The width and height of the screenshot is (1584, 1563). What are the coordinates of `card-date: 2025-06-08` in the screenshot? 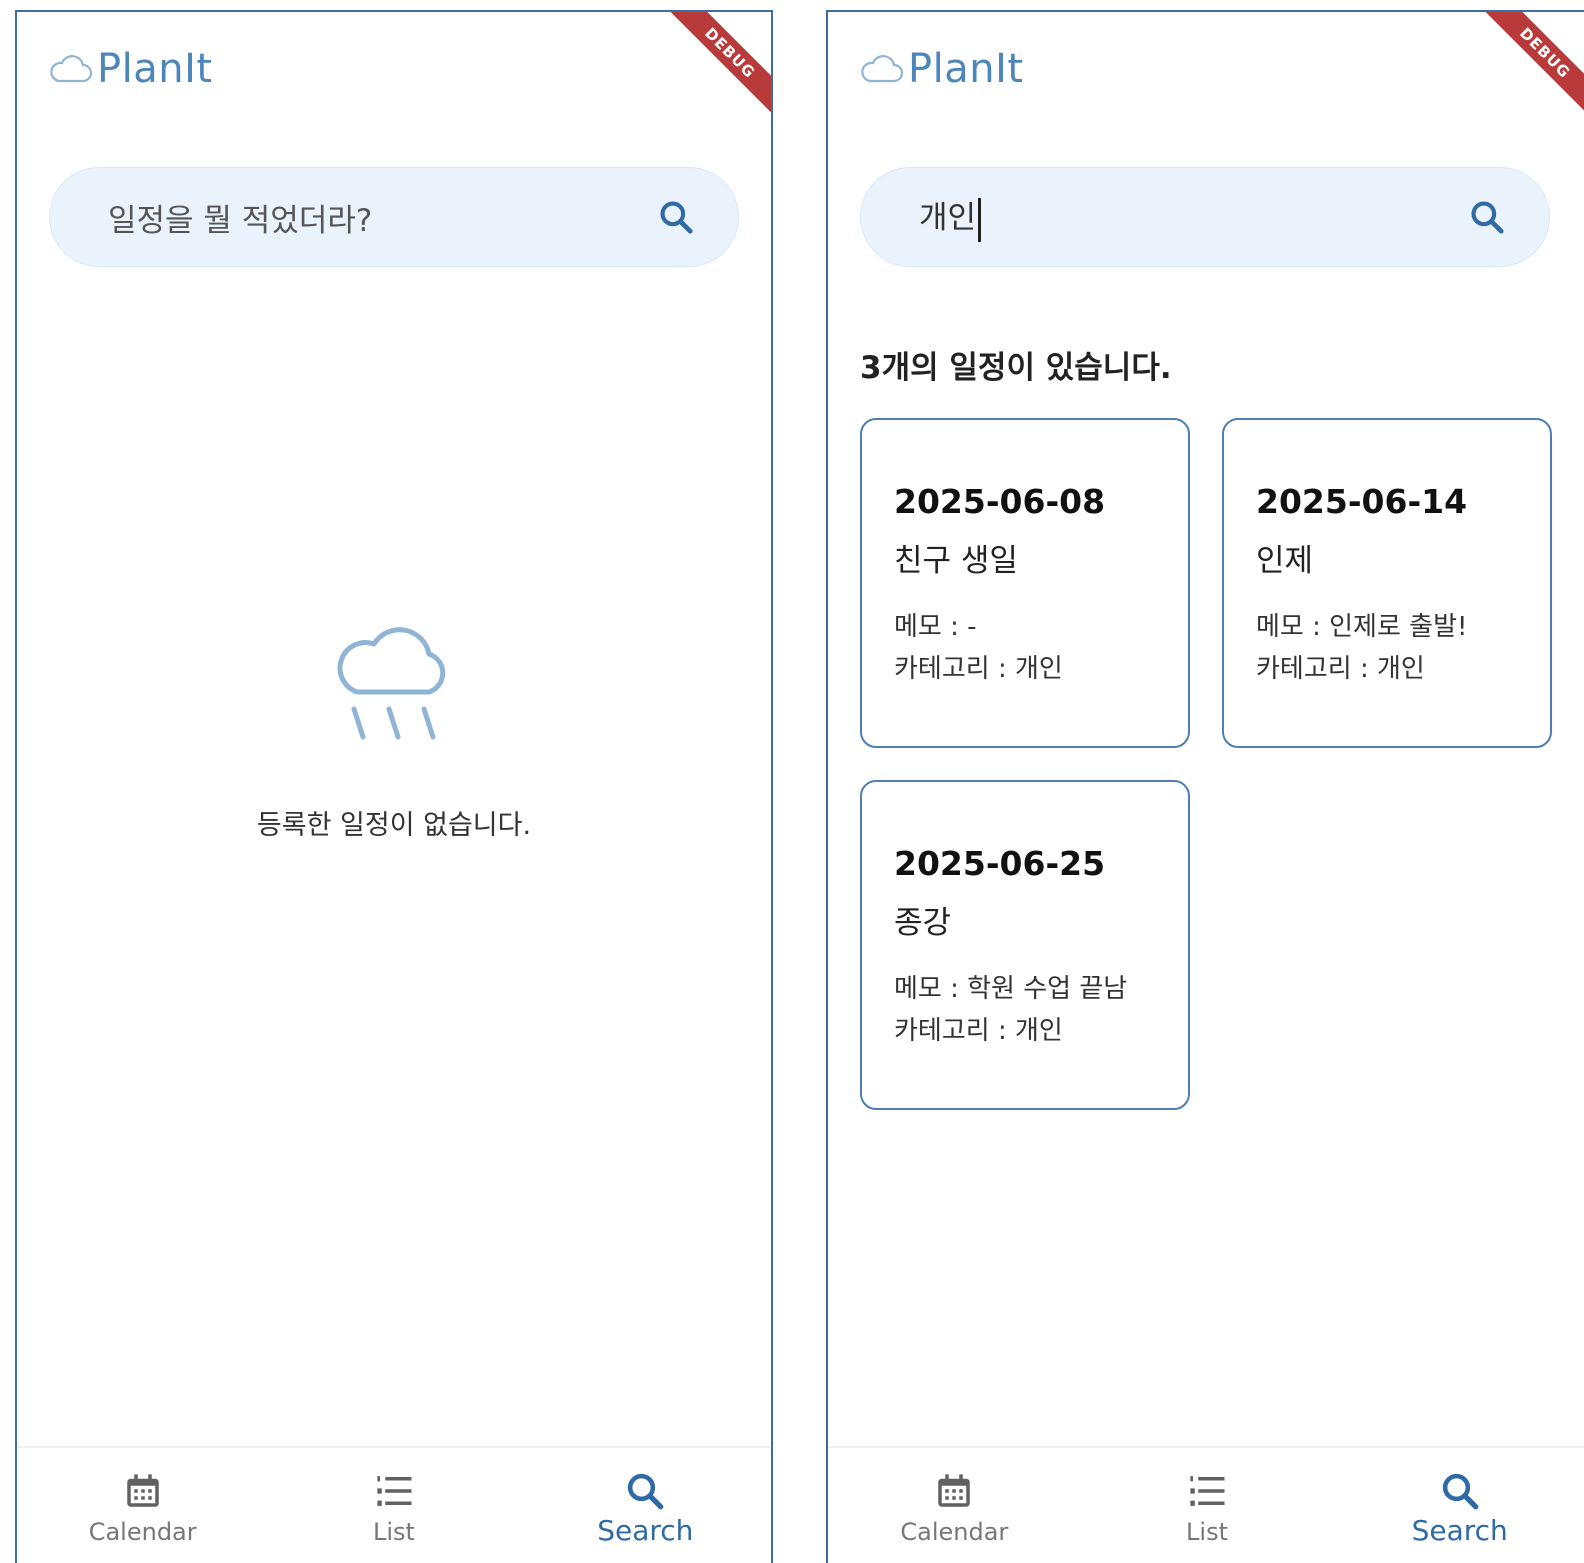 It's located at (1000, 501).